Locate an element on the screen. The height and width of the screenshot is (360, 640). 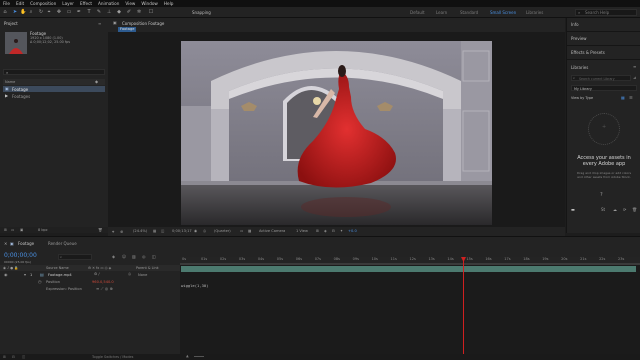
timeline-search-input: ⌕ is located at coordinates (75, 257).